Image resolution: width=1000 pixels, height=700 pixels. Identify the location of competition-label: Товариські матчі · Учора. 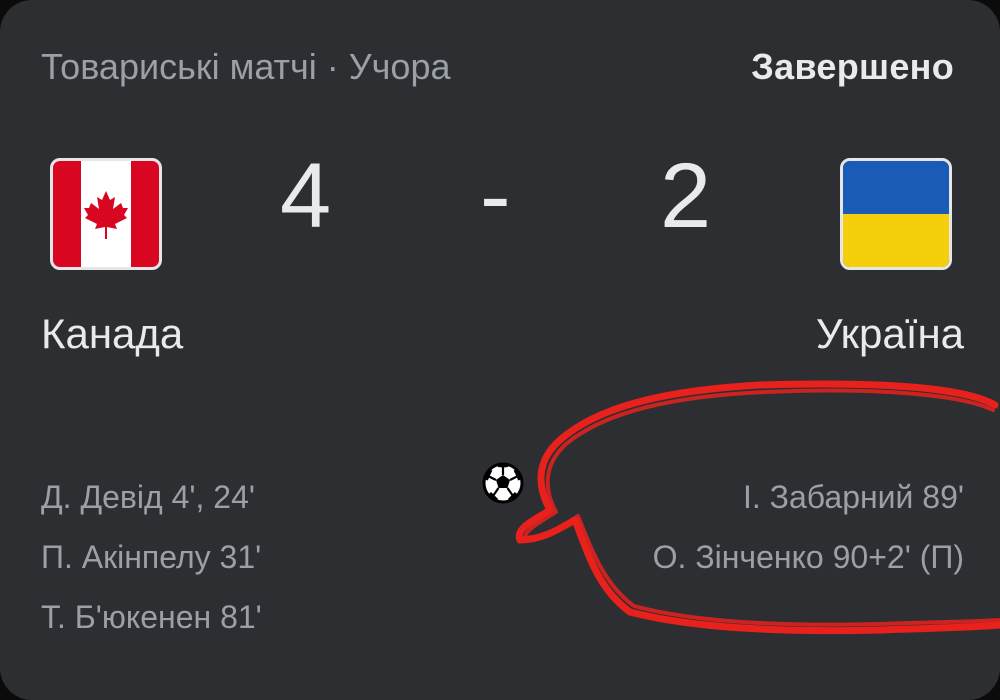
(246, 66).